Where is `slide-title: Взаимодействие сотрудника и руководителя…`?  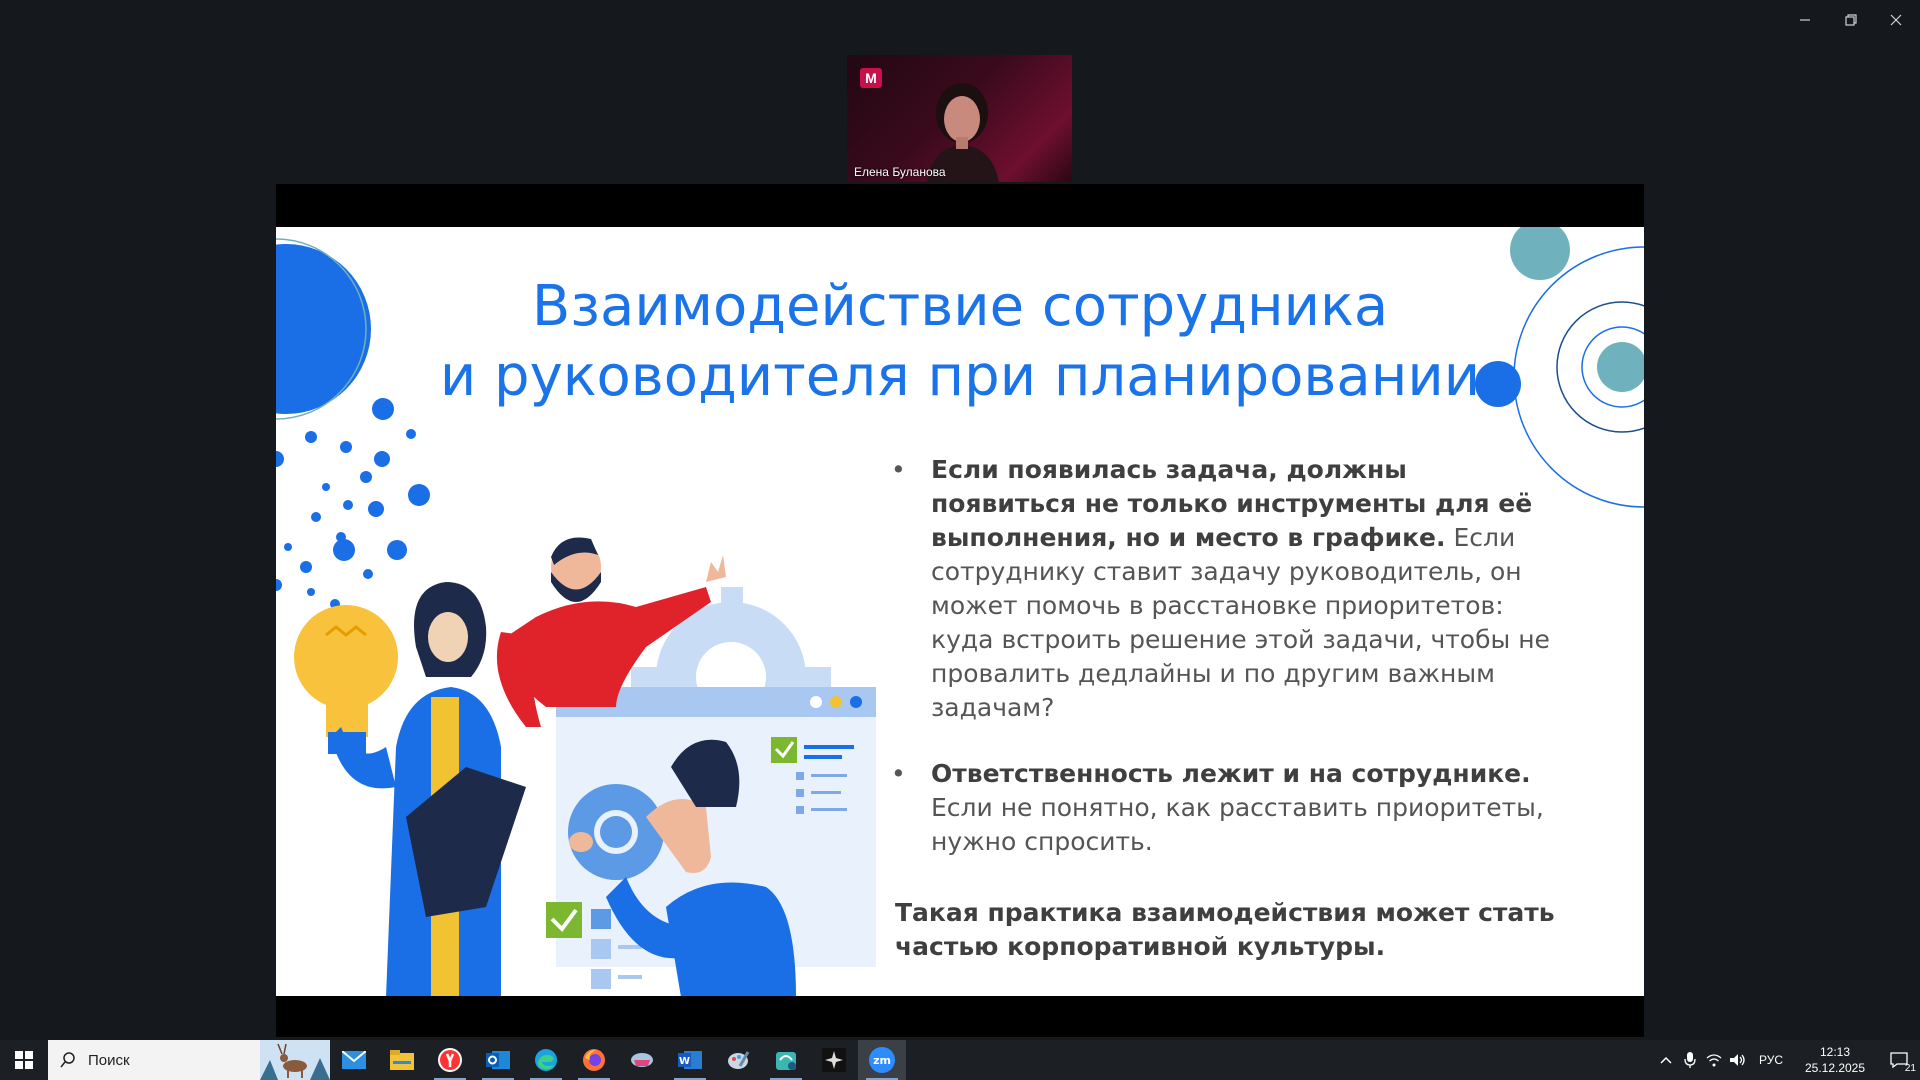 slide-title: Взаимодействие сотрудника и руководителя… is located at coordinates (960, 341).